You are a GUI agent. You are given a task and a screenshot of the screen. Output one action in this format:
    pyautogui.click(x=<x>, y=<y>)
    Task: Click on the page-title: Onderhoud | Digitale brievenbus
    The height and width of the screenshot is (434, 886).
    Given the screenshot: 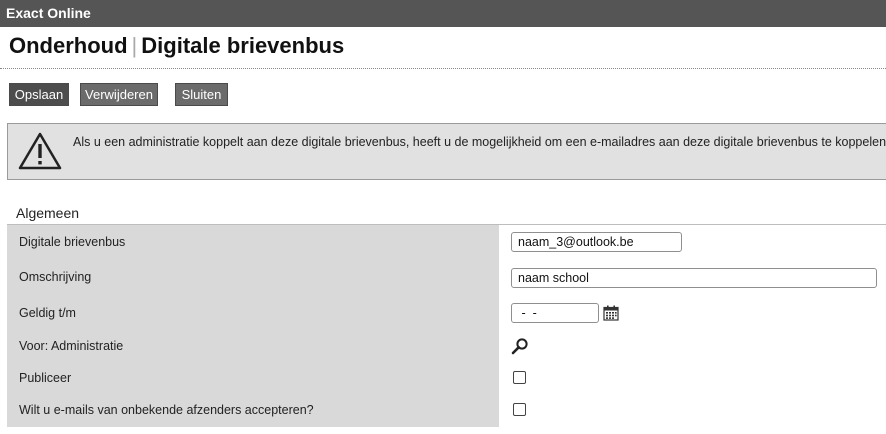 What is the action you would take?
    pyautogui.click(x=176, y=46)
    